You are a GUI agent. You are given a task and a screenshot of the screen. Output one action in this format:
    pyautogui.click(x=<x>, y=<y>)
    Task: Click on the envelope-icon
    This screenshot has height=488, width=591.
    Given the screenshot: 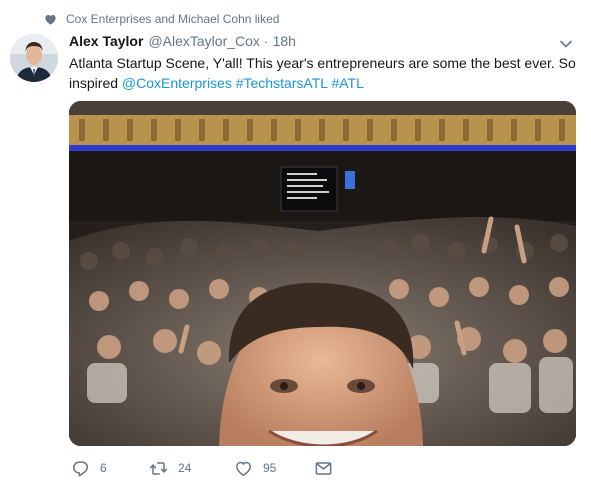 What is the action you would take?
    pyautogui.click(x=323, y=468)
    